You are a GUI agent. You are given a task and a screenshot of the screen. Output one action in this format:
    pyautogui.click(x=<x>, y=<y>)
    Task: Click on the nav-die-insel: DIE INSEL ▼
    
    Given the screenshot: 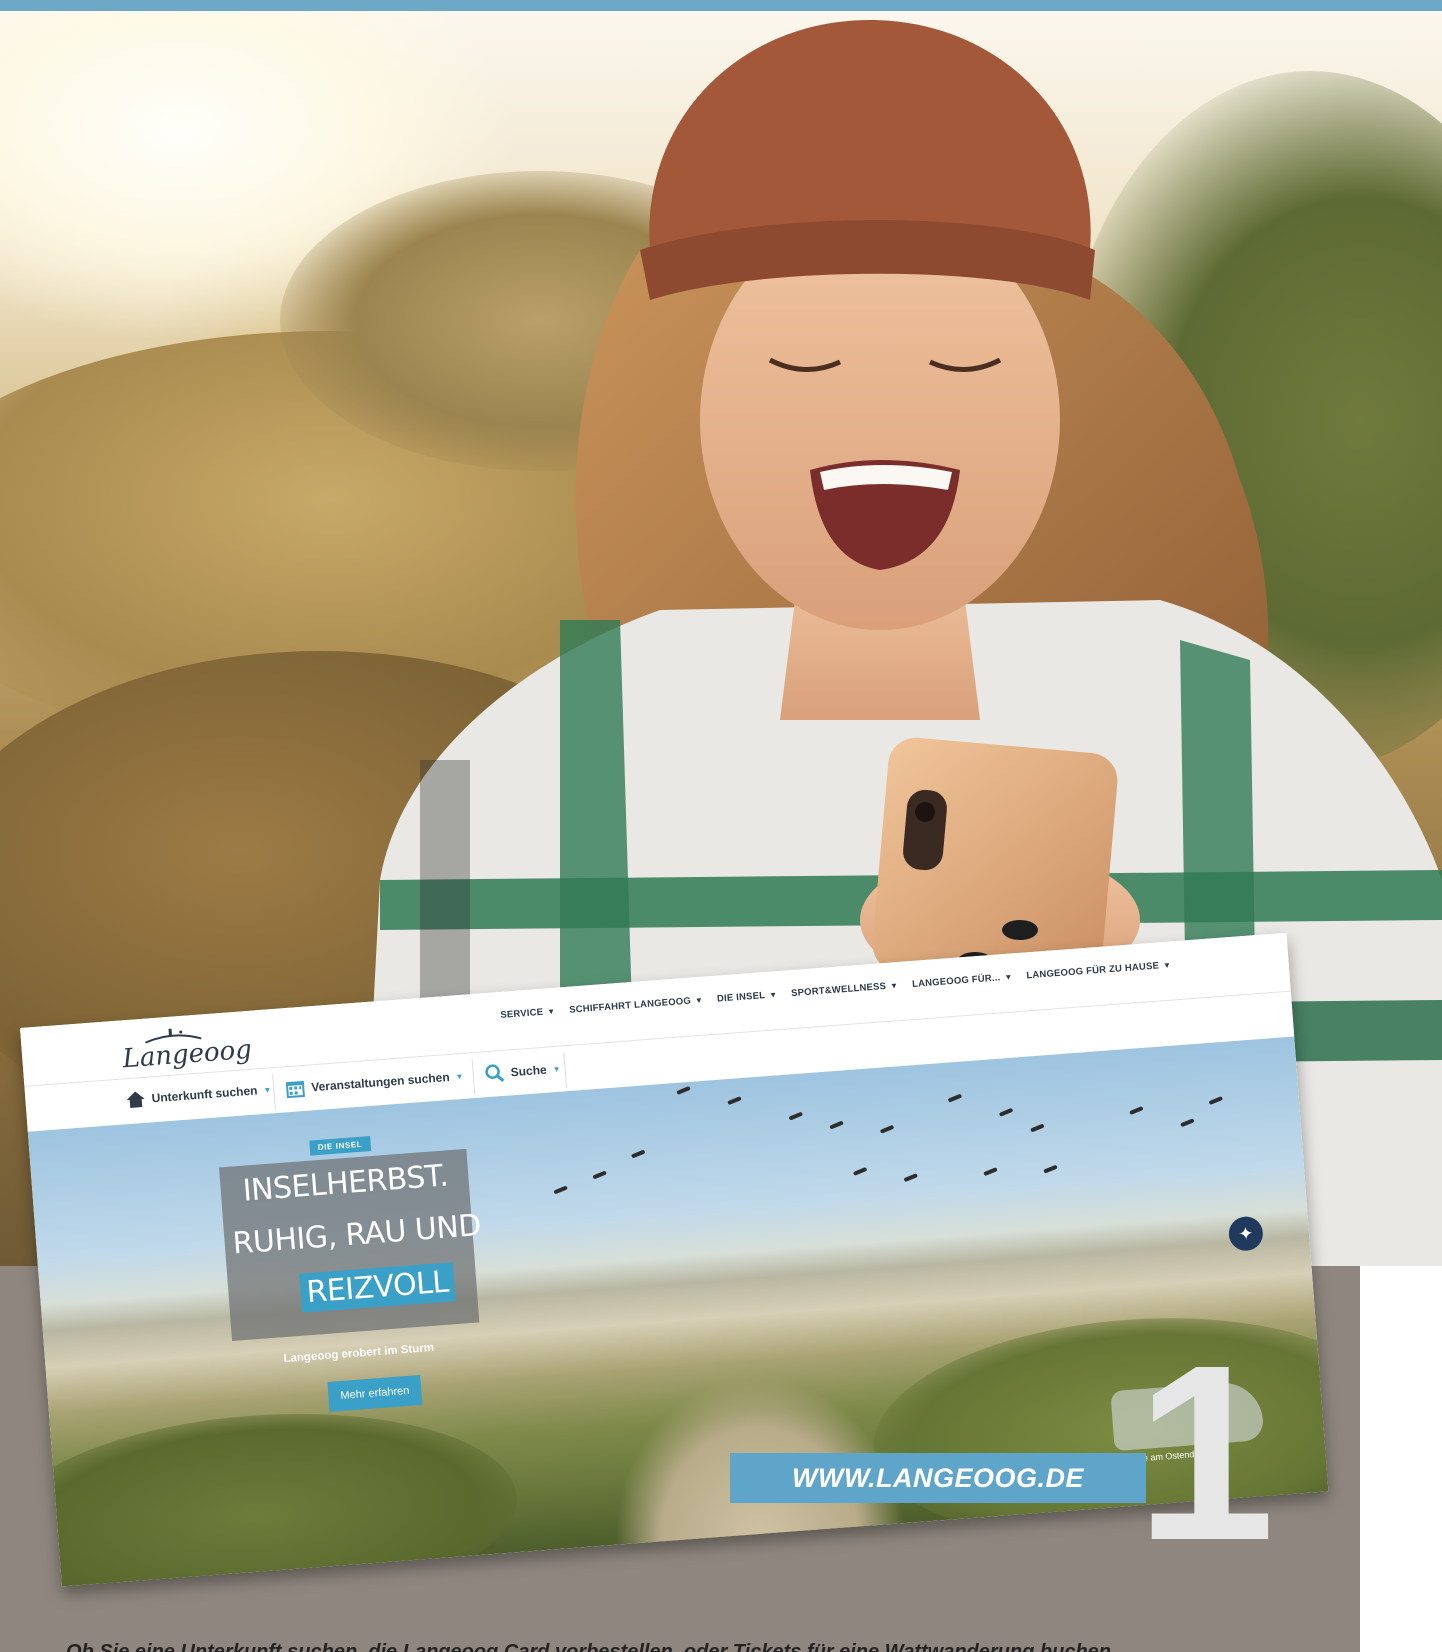 What is the action you would take?
    pyautogui.click(x=747, y=997)
    